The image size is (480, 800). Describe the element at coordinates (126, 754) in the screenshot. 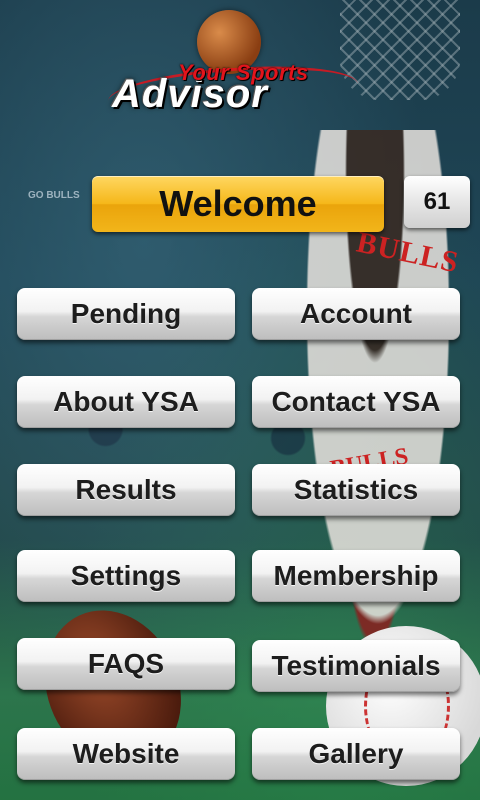

I see `website-button: Website` at that location.